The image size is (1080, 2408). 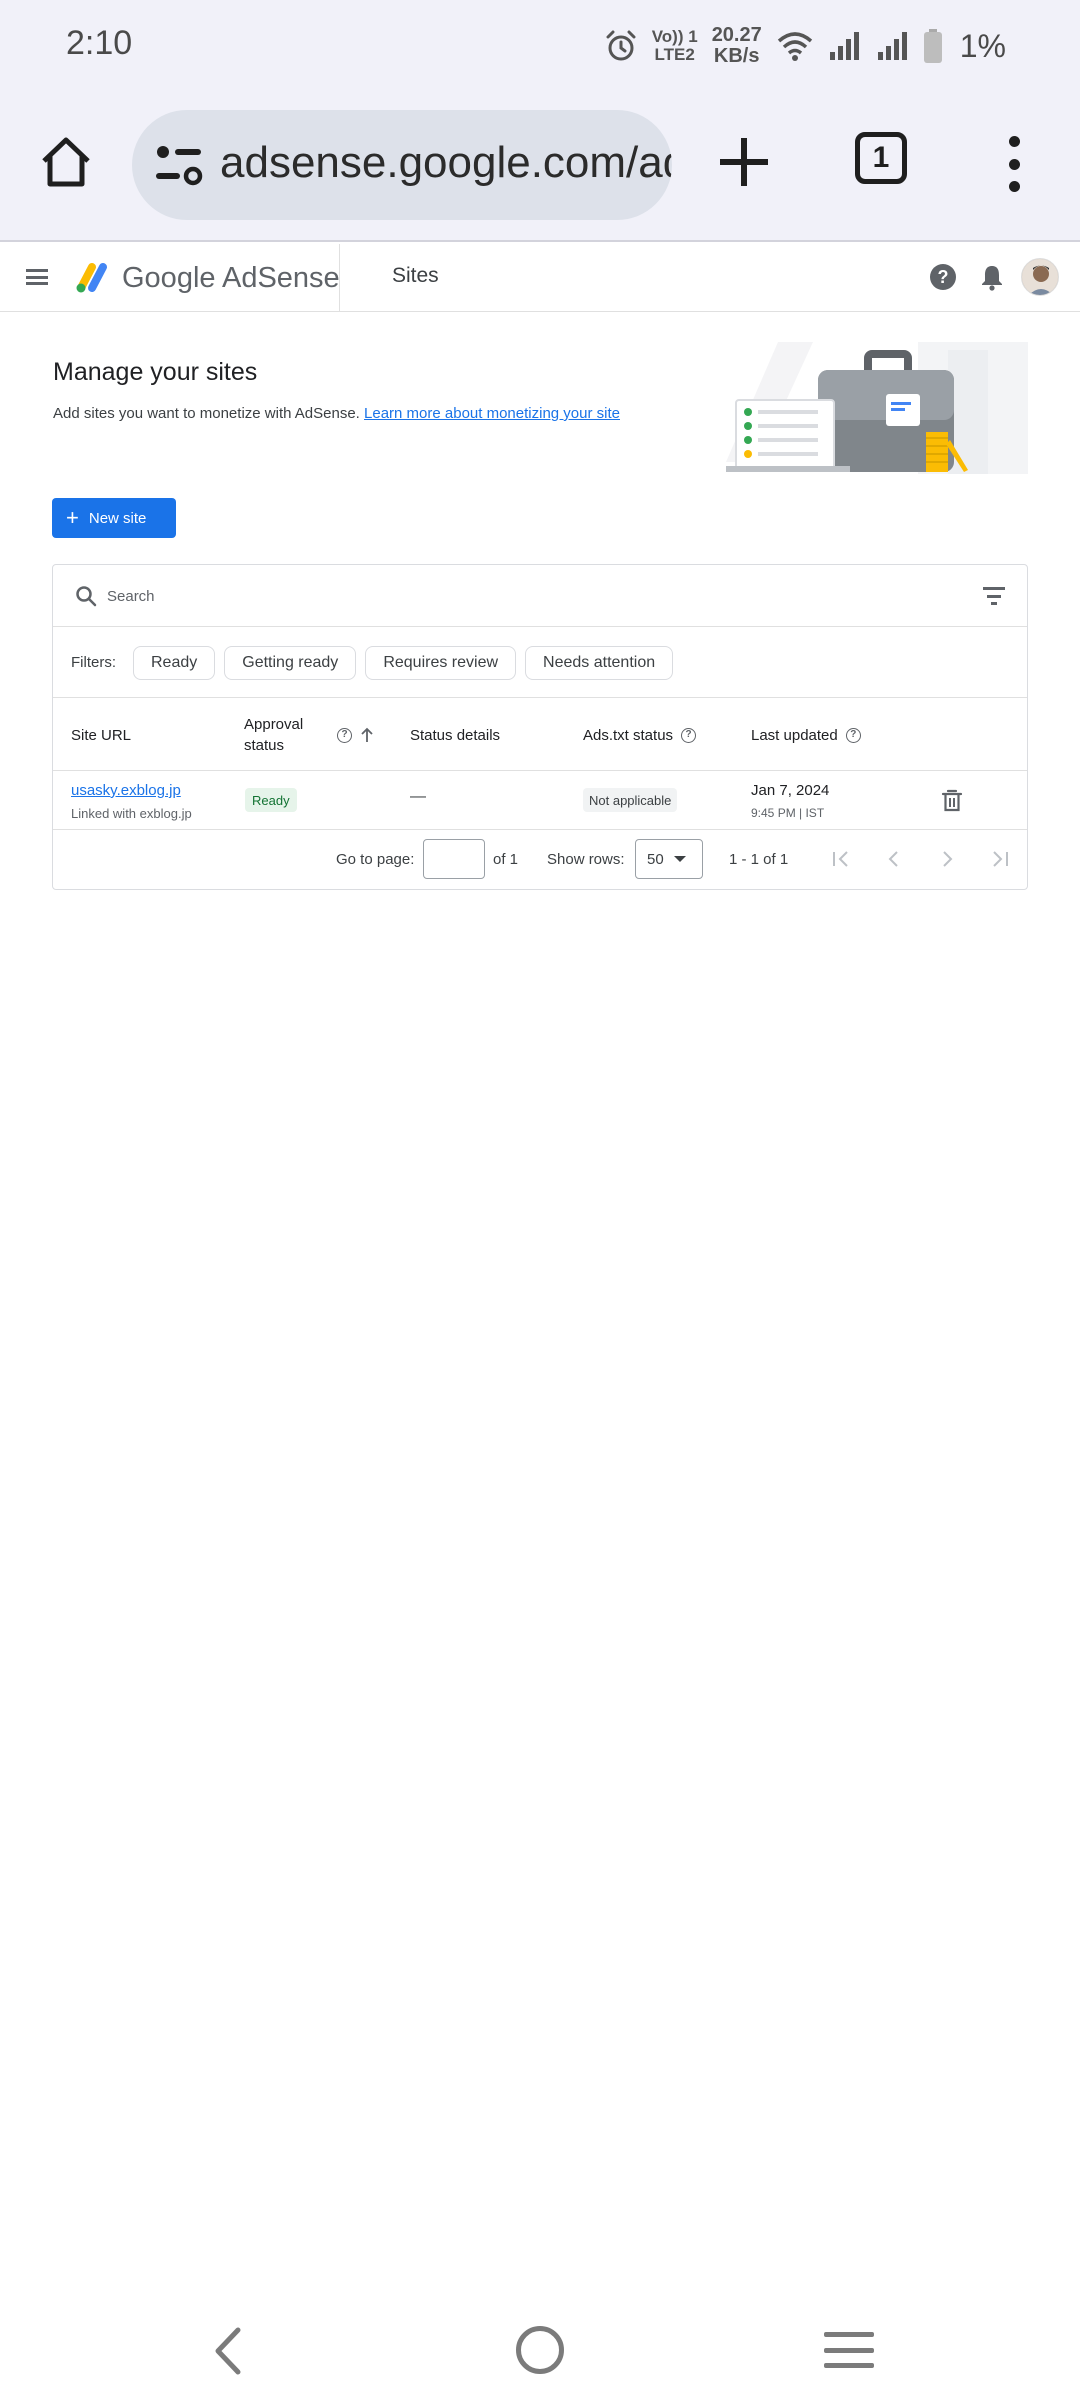 I want to click on approval-help: ?, so click(x=344, y=735).